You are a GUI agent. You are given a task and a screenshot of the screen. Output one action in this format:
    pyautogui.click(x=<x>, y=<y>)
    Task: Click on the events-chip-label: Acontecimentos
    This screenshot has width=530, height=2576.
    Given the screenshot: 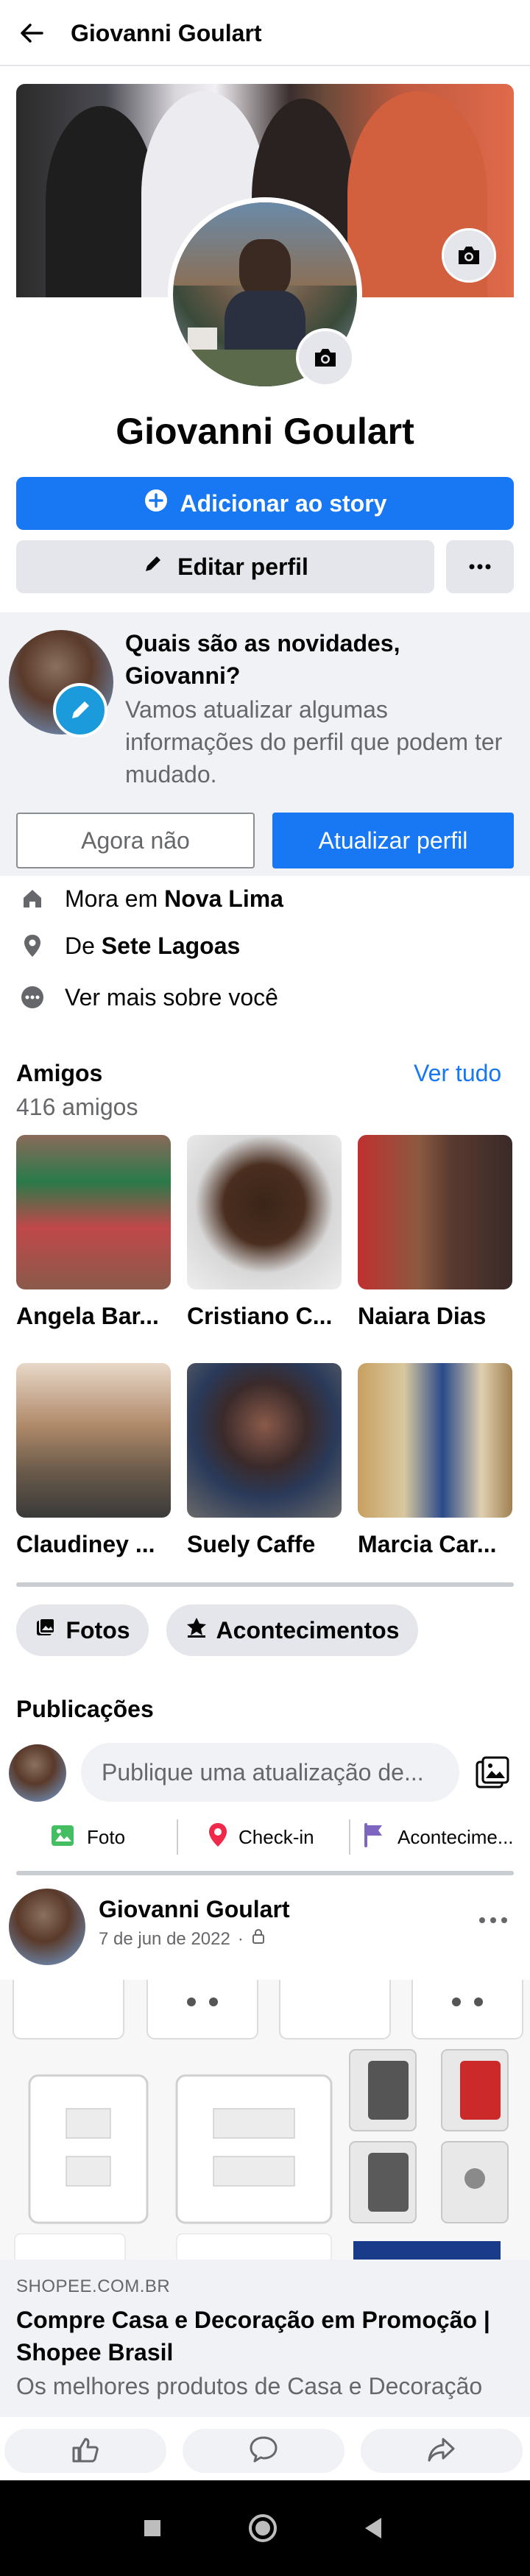 What is the action you would take?
    pyautogui.click(x=308, y=1629)
    